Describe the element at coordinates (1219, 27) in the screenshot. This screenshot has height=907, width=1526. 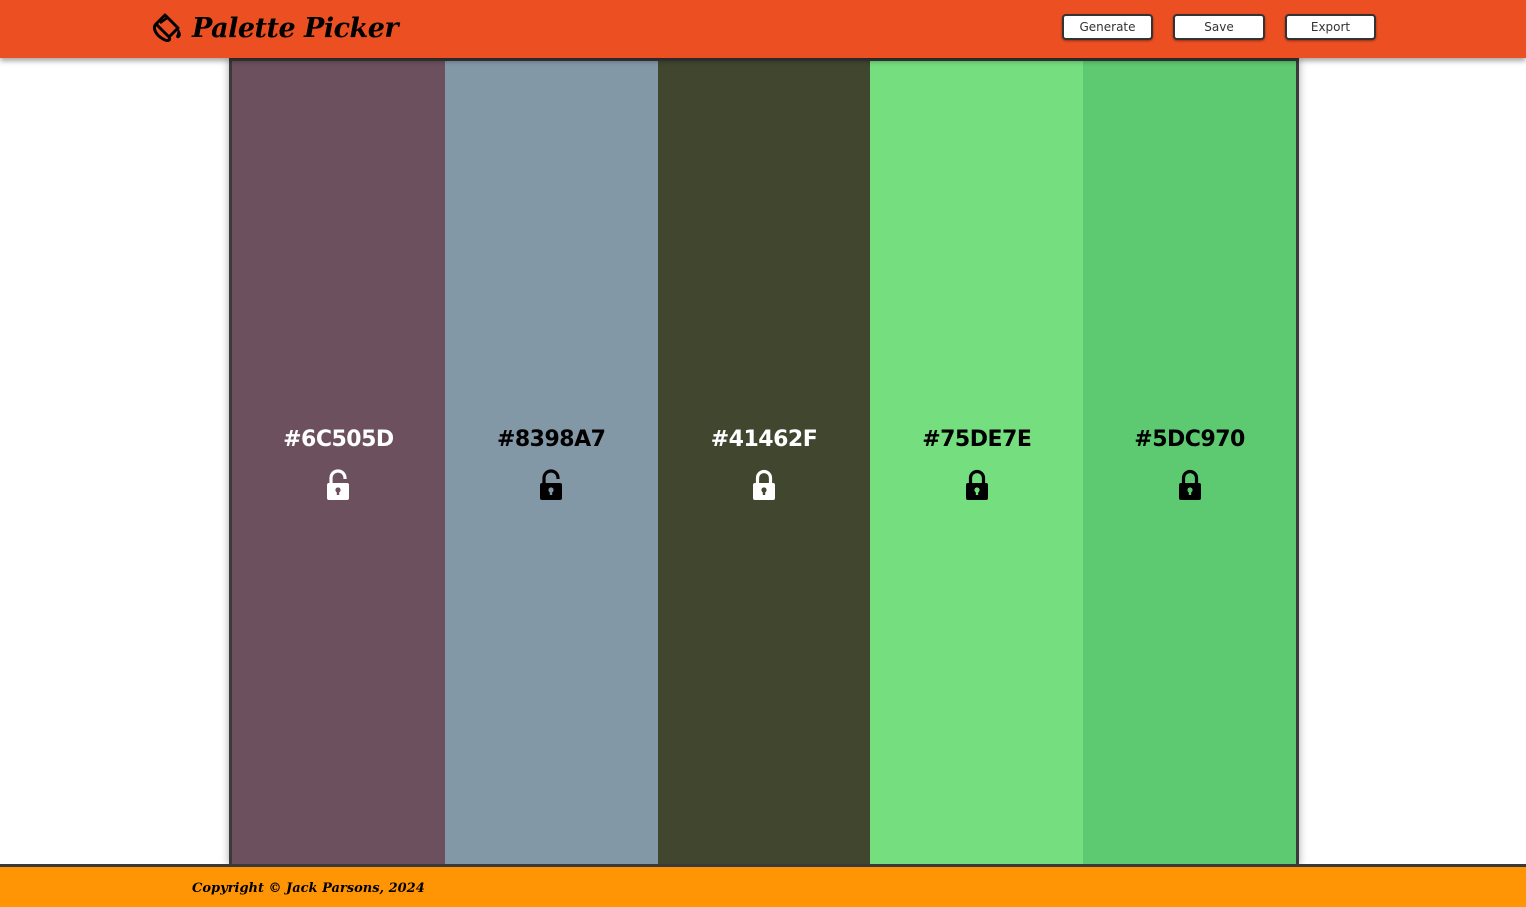
I see `save-button: Save` at that location.